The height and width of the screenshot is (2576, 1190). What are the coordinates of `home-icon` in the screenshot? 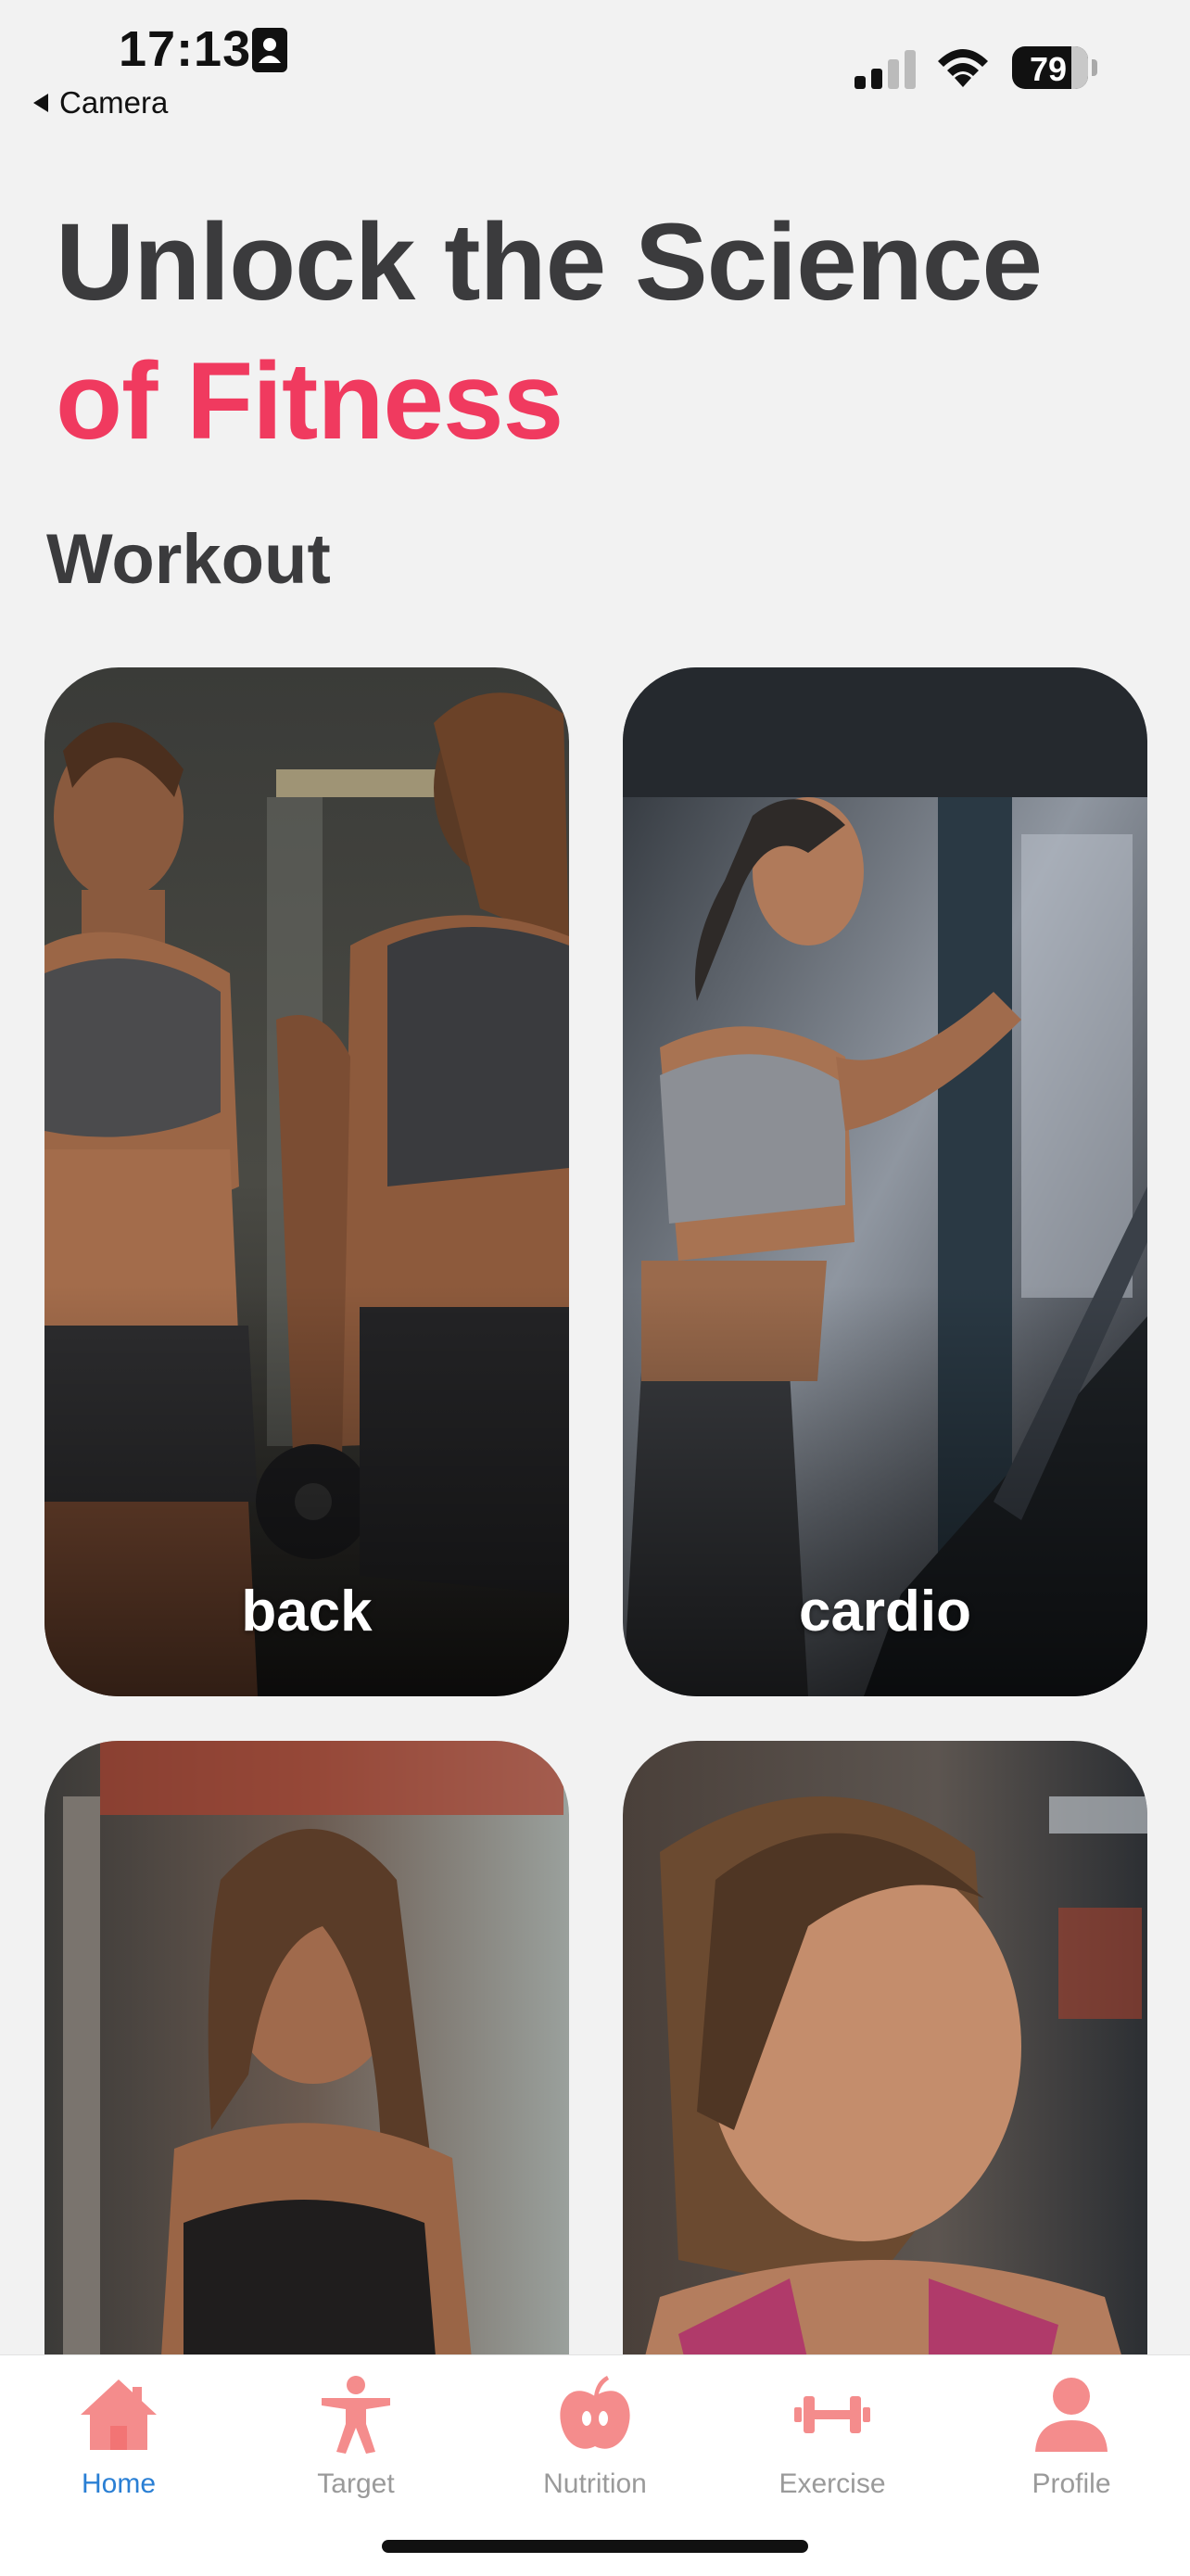 It's located at (119, 2414).